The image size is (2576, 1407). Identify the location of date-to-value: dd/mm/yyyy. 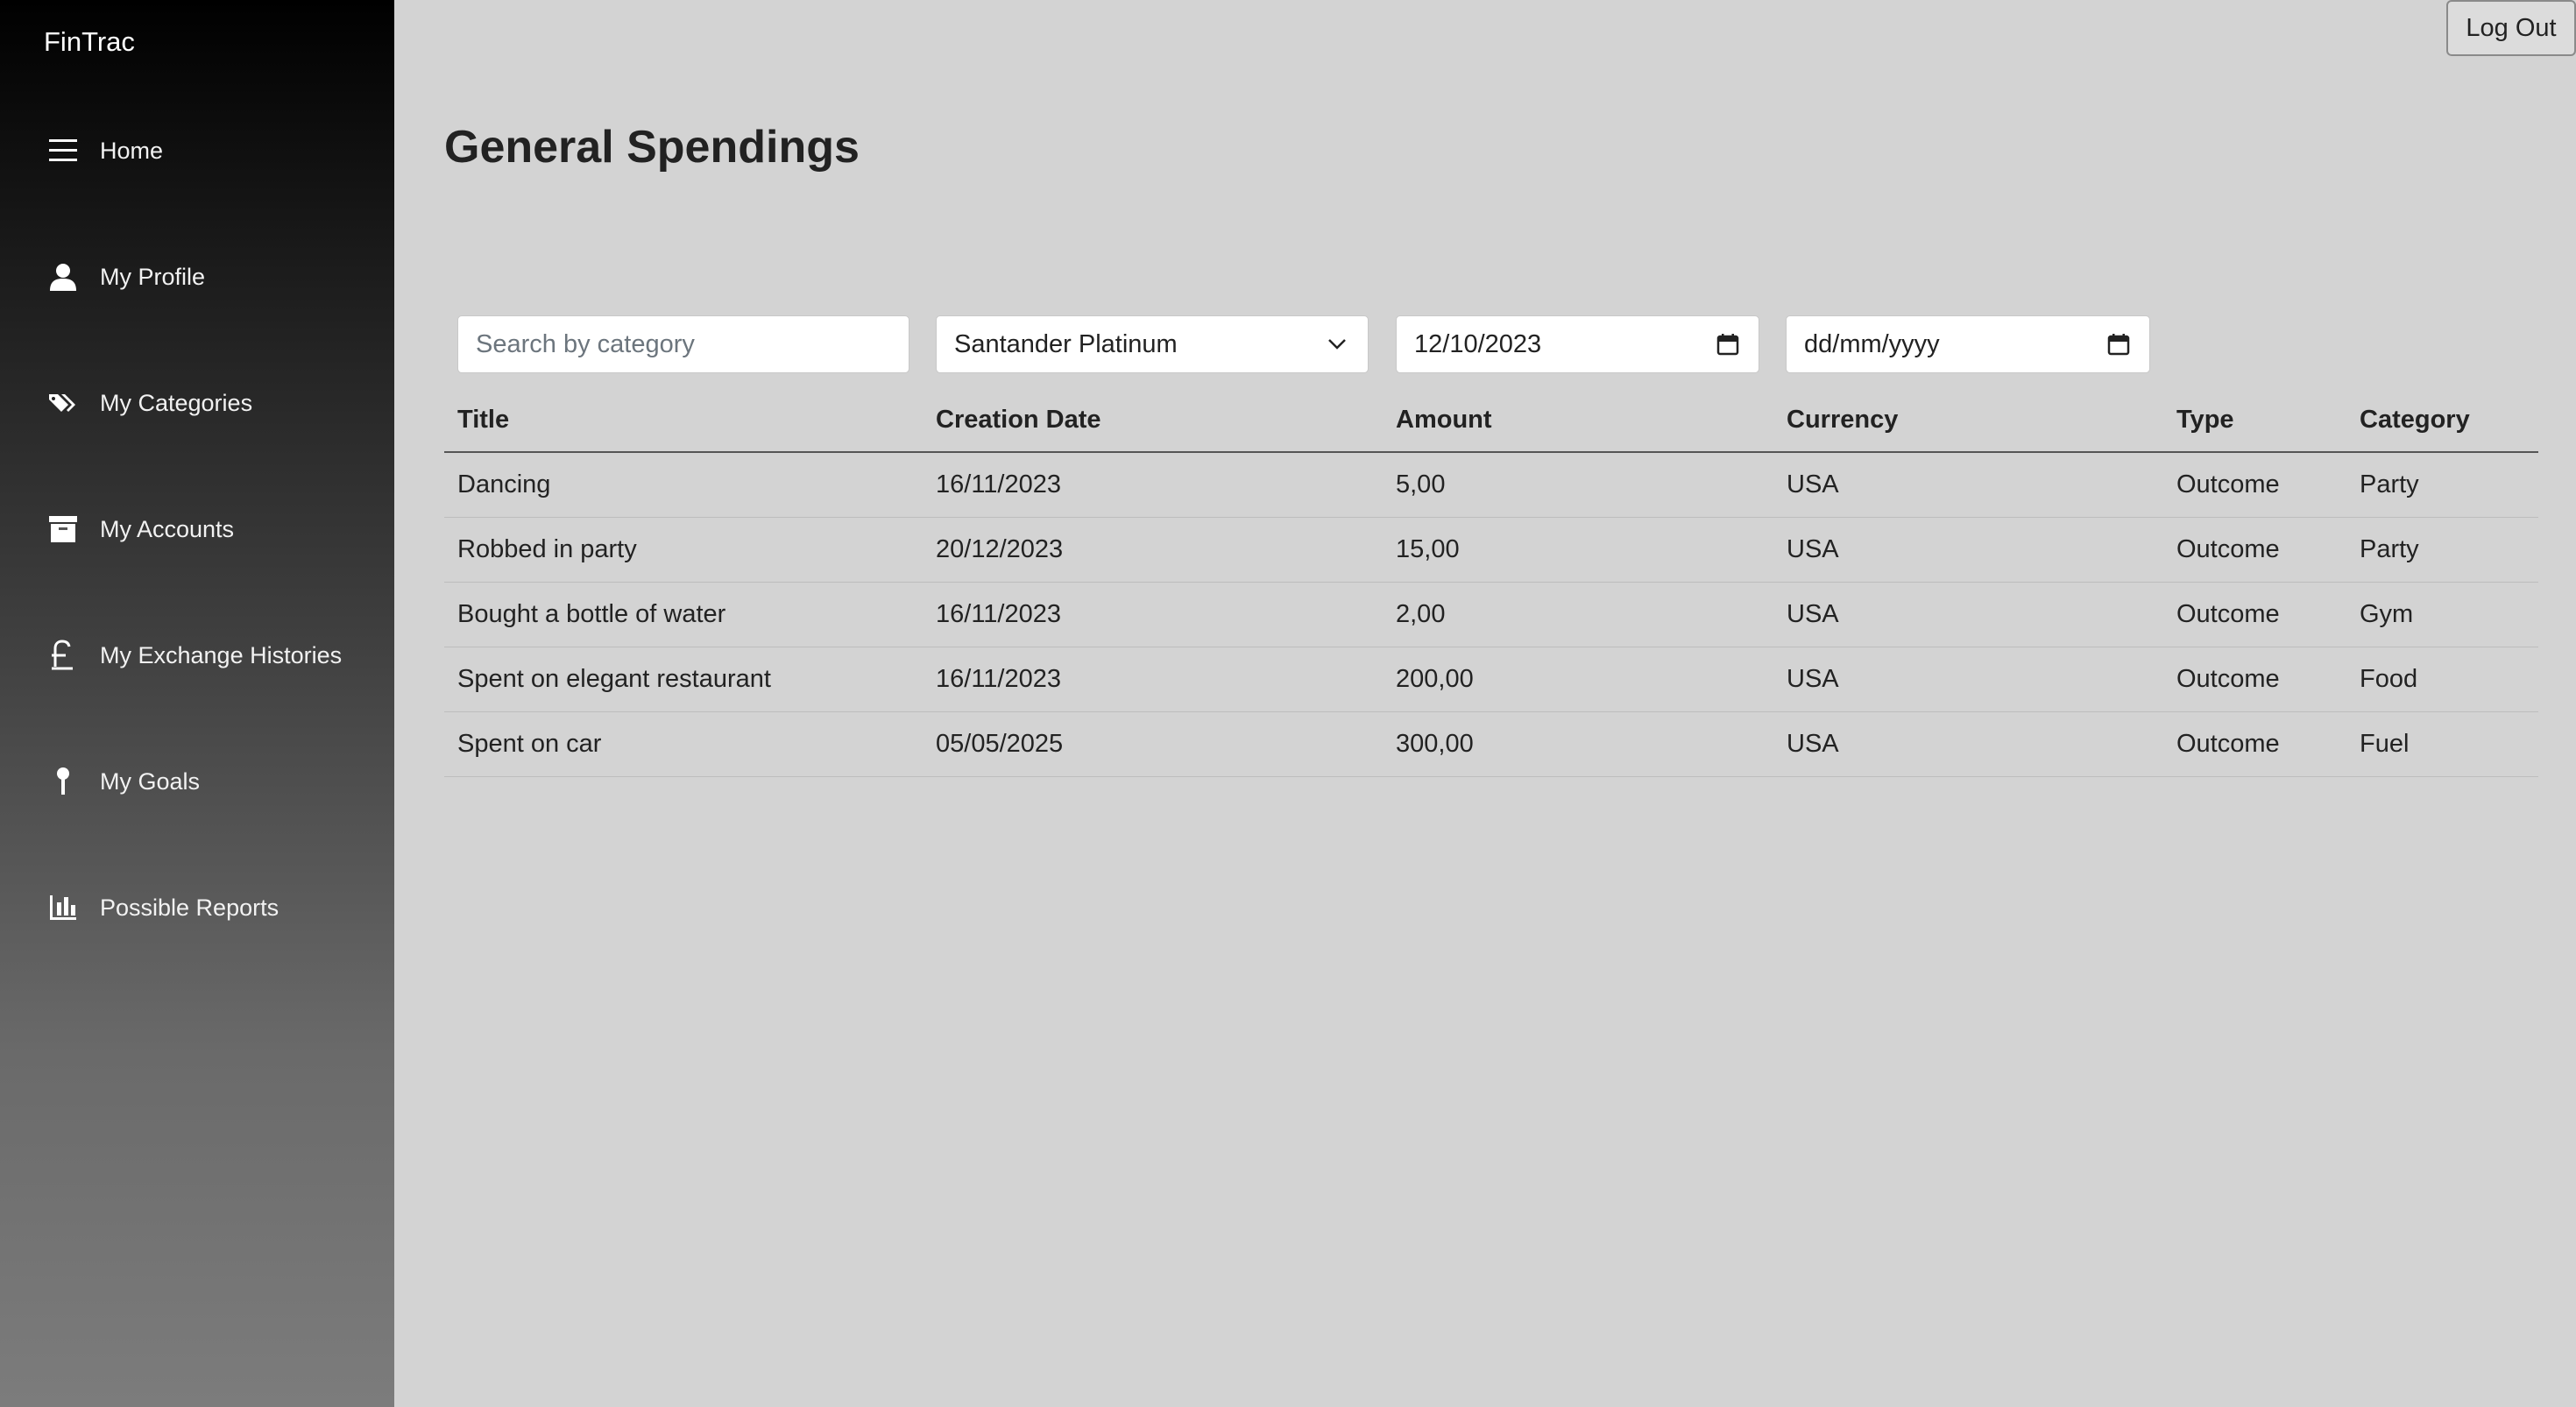
(1872, 343).